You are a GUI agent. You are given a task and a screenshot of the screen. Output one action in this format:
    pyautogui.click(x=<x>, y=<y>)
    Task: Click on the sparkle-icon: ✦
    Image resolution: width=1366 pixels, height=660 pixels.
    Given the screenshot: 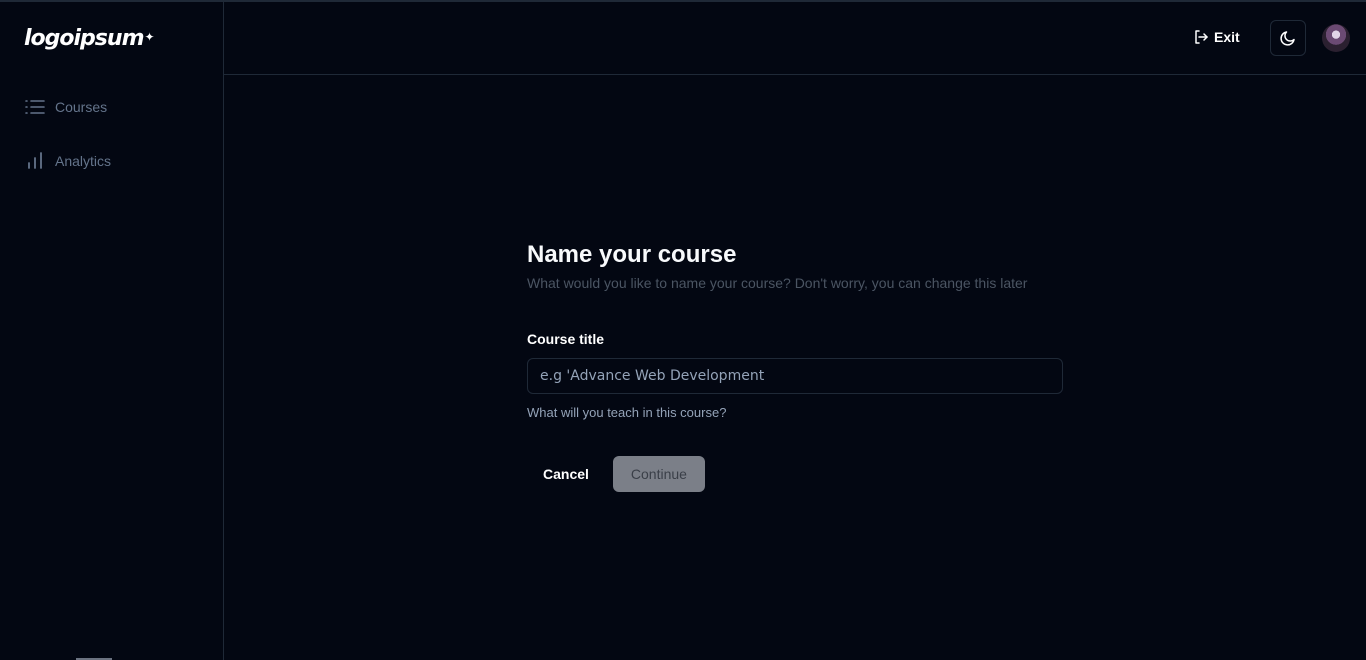 What is the action you would take?
    pyautogui.click(x=149, y=37)
    